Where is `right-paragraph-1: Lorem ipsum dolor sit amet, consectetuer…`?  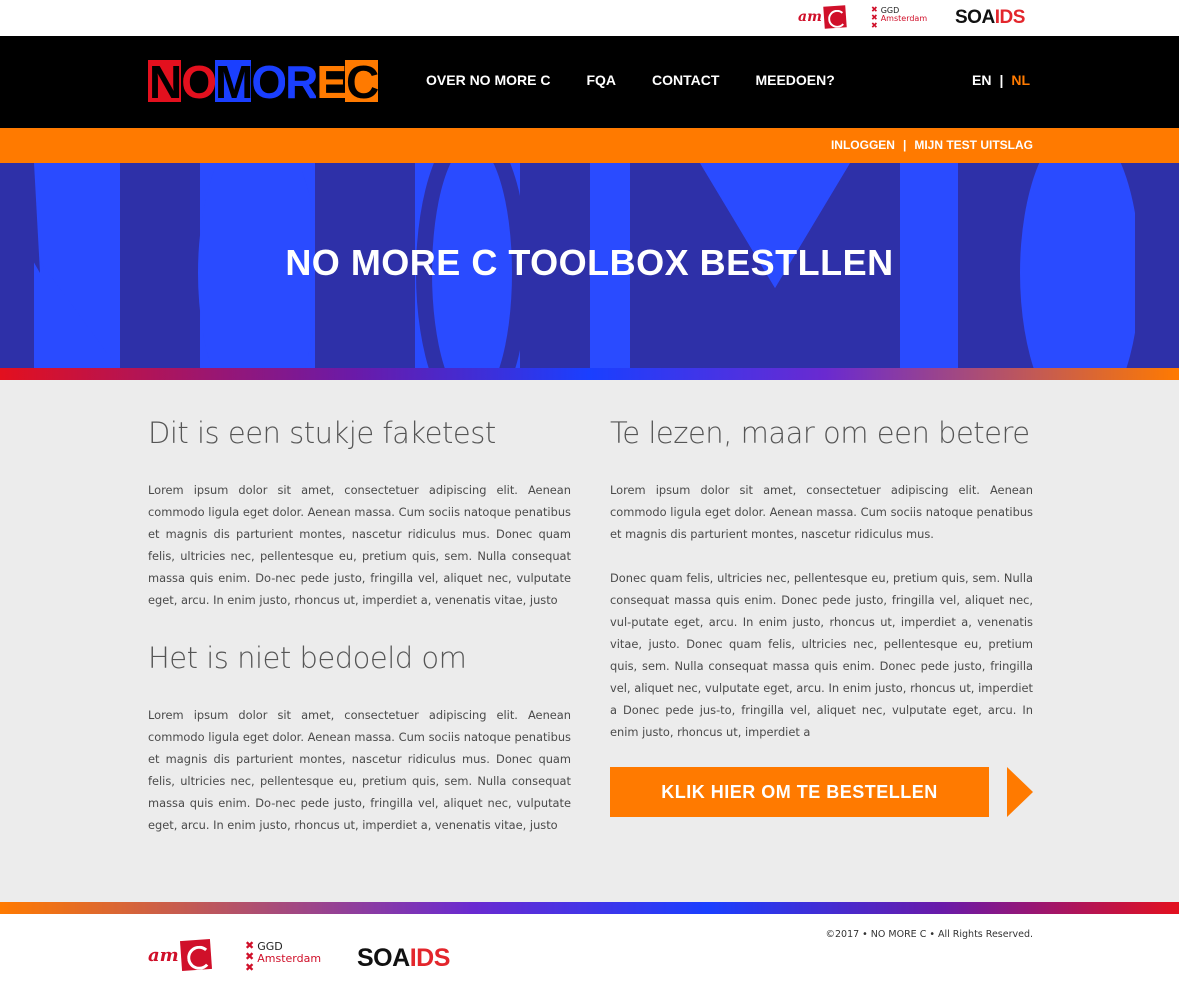 right-paragraph-1: Lorem ipsum dolor sit amet, consectetuer… is located at coordinates (821, 512).